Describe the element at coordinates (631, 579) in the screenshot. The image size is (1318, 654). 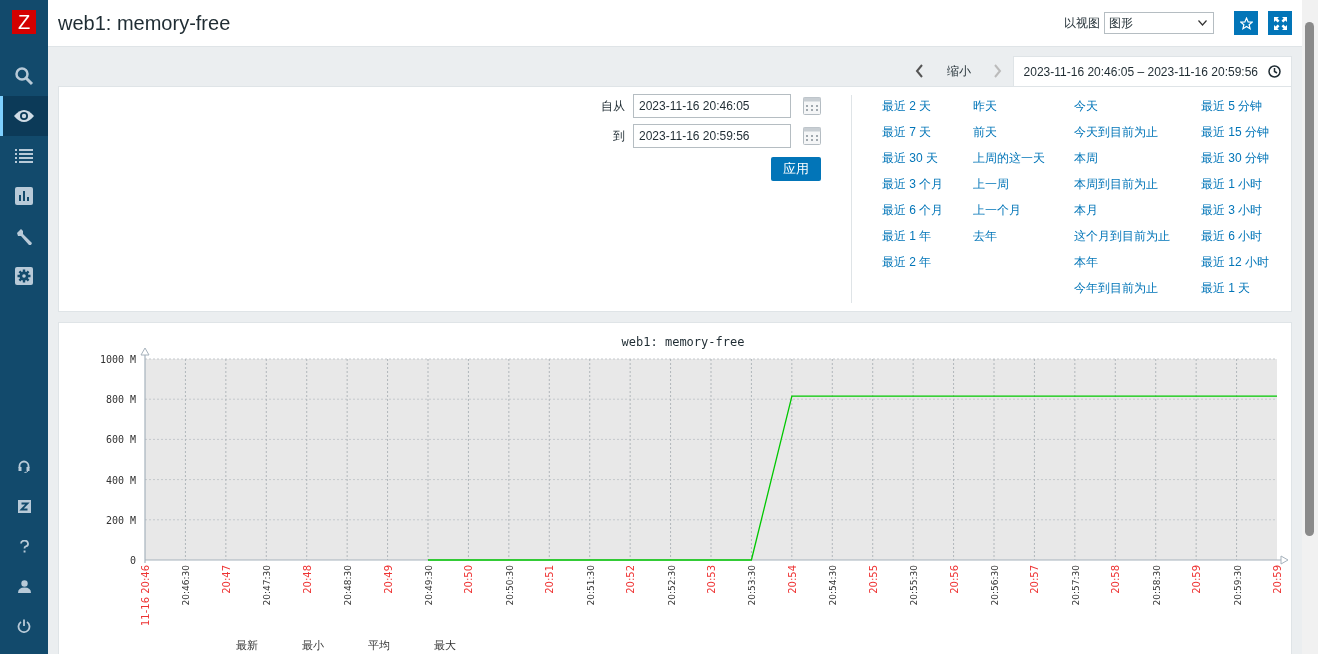
I see `x-axis-label: 20:52` at that location.